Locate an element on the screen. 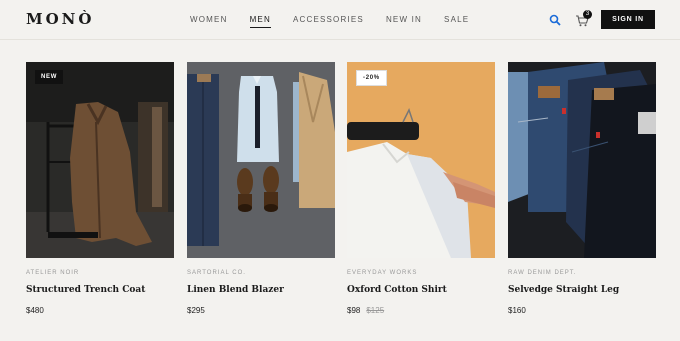 The image size is (680, 341). product-price-line: $160 is located at coordinates (582, 310).